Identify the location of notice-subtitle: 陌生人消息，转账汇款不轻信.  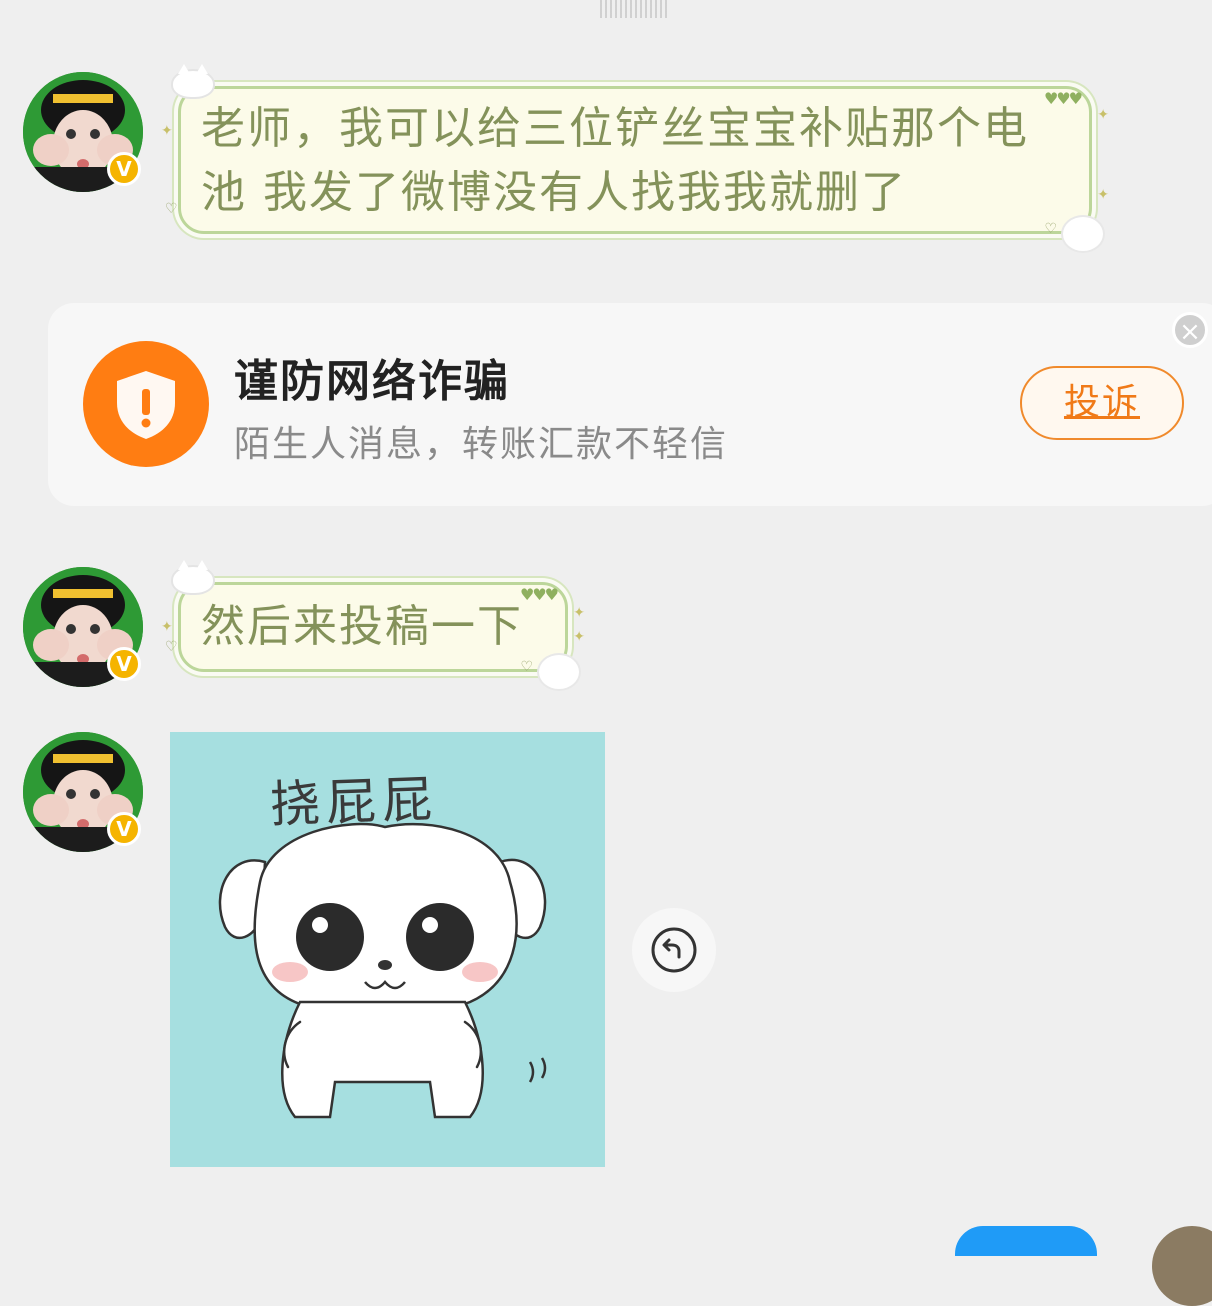
(481, 444).